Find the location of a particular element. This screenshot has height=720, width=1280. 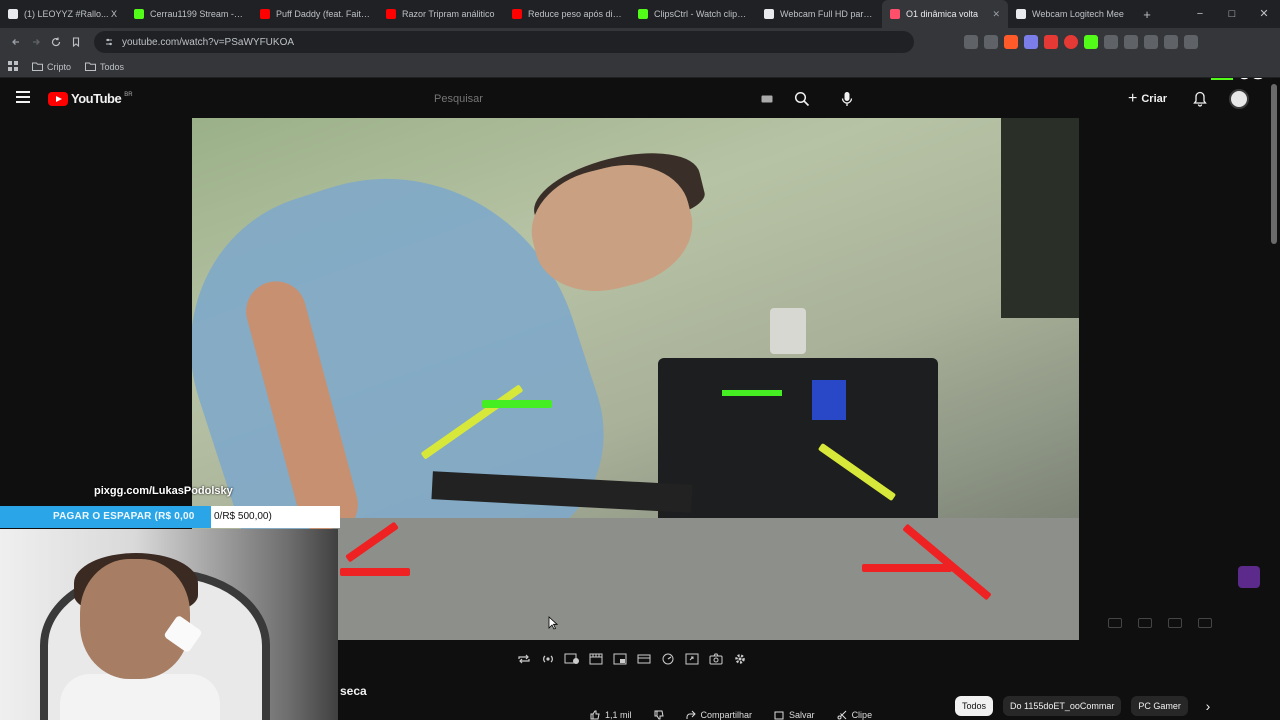

subtitles-icon is located at coordinates (1115, 623).